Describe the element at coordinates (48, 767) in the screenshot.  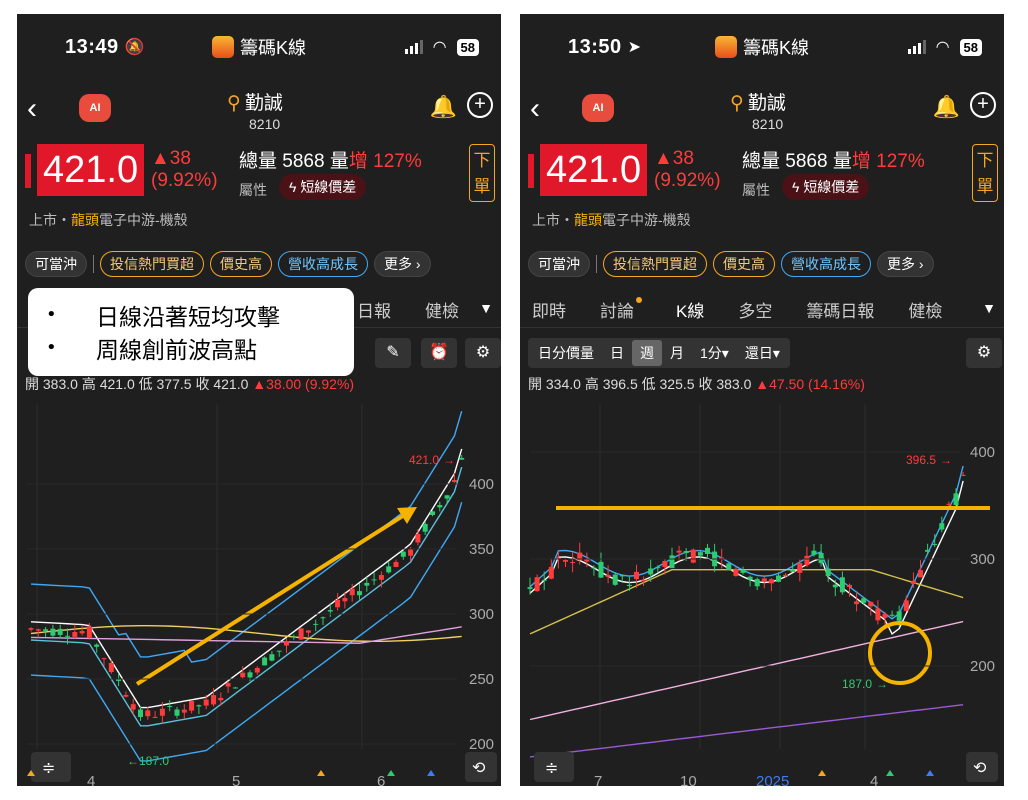
I see `adjust-icon: ≑` at that location.